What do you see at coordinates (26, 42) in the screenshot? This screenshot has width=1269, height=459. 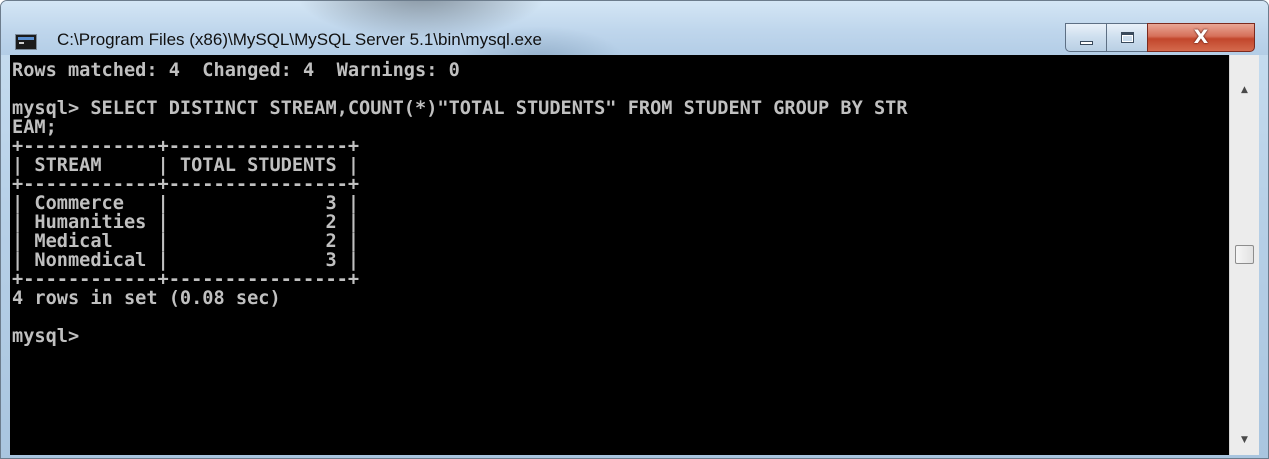 I see `console-app-icon` at bounding box center [26, 42].